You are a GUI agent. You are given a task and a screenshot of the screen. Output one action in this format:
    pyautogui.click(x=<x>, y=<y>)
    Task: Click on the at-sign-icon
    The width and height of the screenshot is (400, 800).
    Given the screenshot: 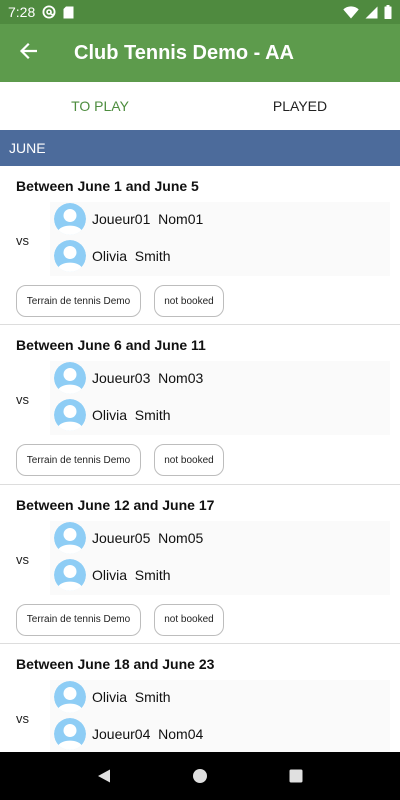 What is the action you would take?
    pyautogui.click(x=49, y=12)
    